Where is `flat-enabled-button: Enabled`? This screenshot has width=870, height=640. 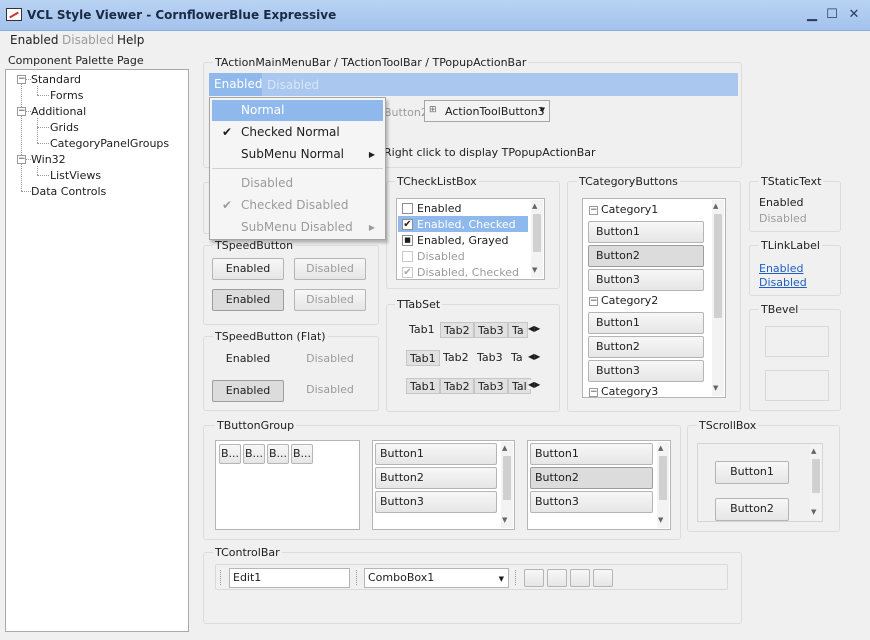 flat-enabled-button: Enabled is located at coordinates (248, 360).